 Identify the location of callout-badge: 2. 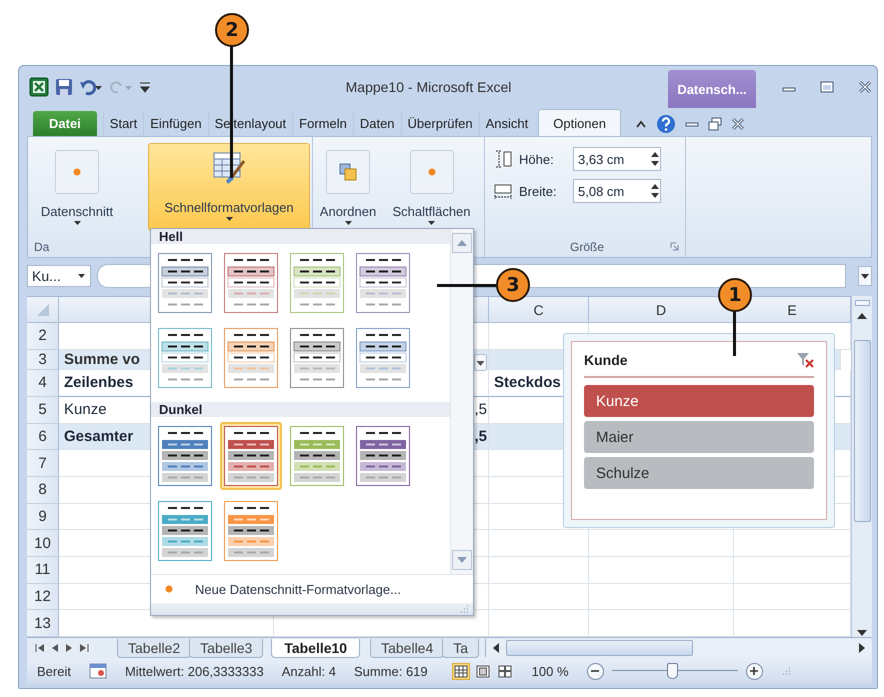
(232, 30).